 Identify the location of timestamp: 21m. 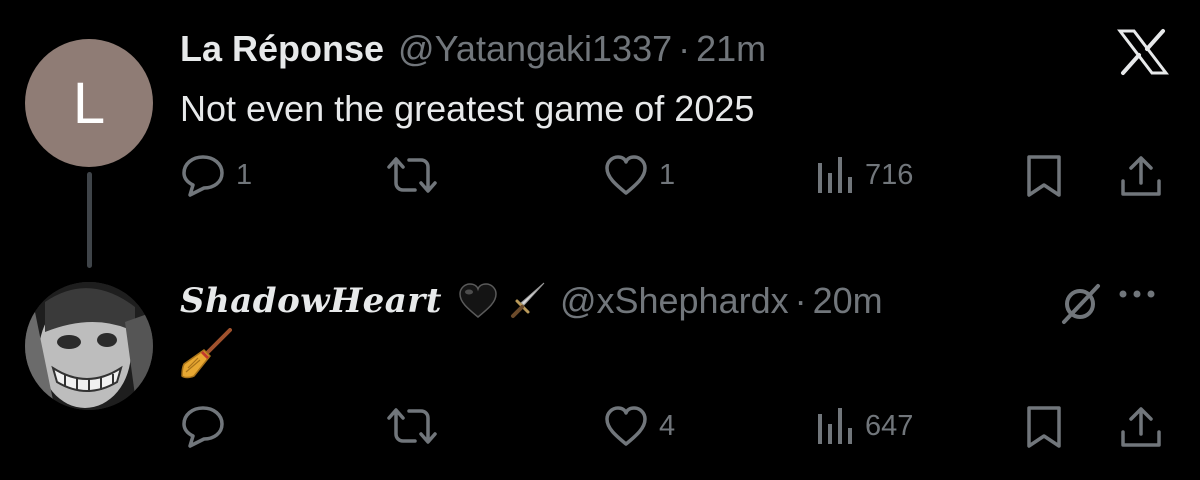
(731, 49).